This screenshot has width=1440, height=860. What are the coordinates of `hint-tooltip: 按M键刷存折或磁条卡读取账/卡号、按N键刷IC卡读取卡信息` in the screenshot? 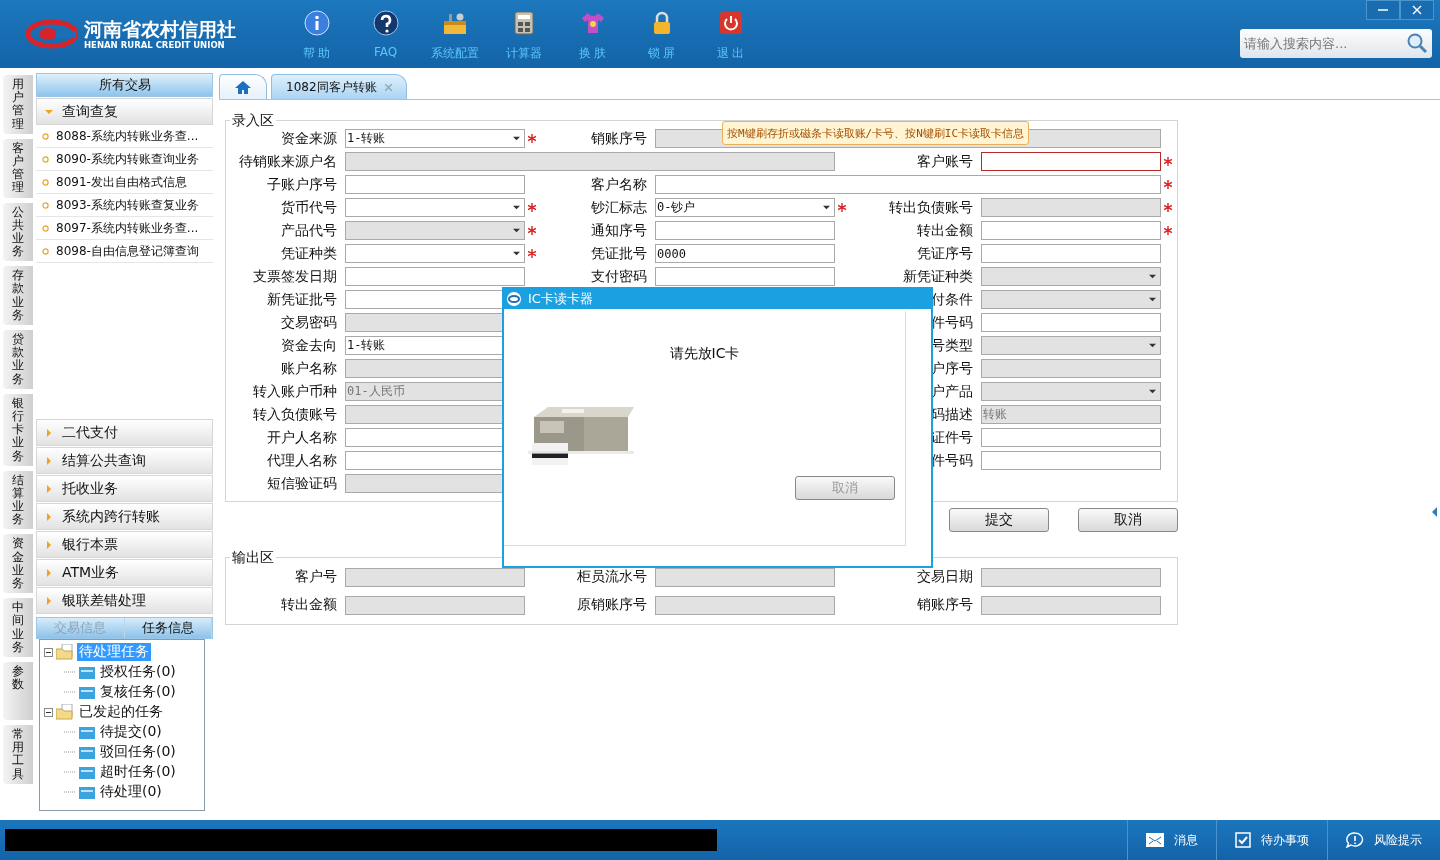 It's located at (876, 133).